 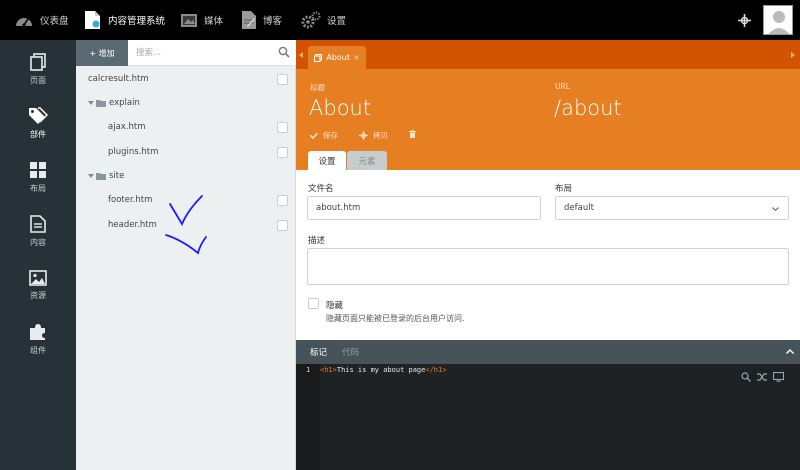 What do you see at coordinates (317, 241) in the screenshot?
I see `description-label: 描述` at bounding box center [317, 241].